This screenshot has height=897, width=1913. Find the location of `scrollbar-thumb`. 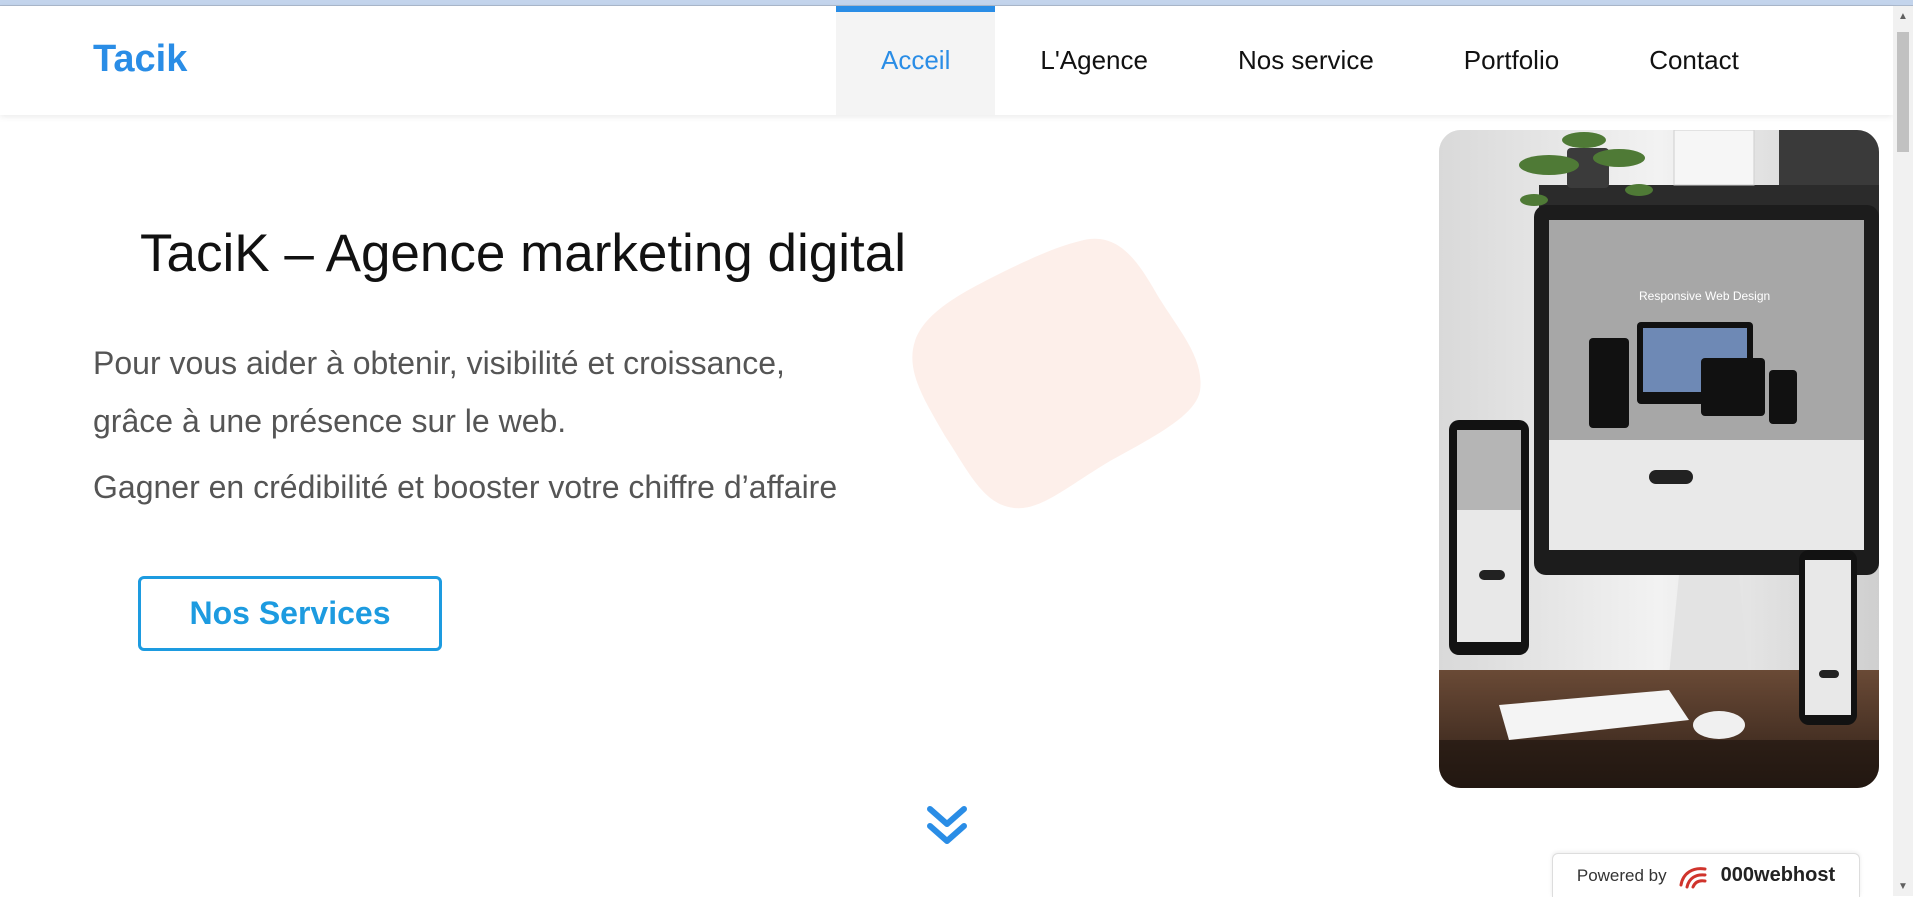

scrollbar-thumb is located at coordinates (1903, 92).